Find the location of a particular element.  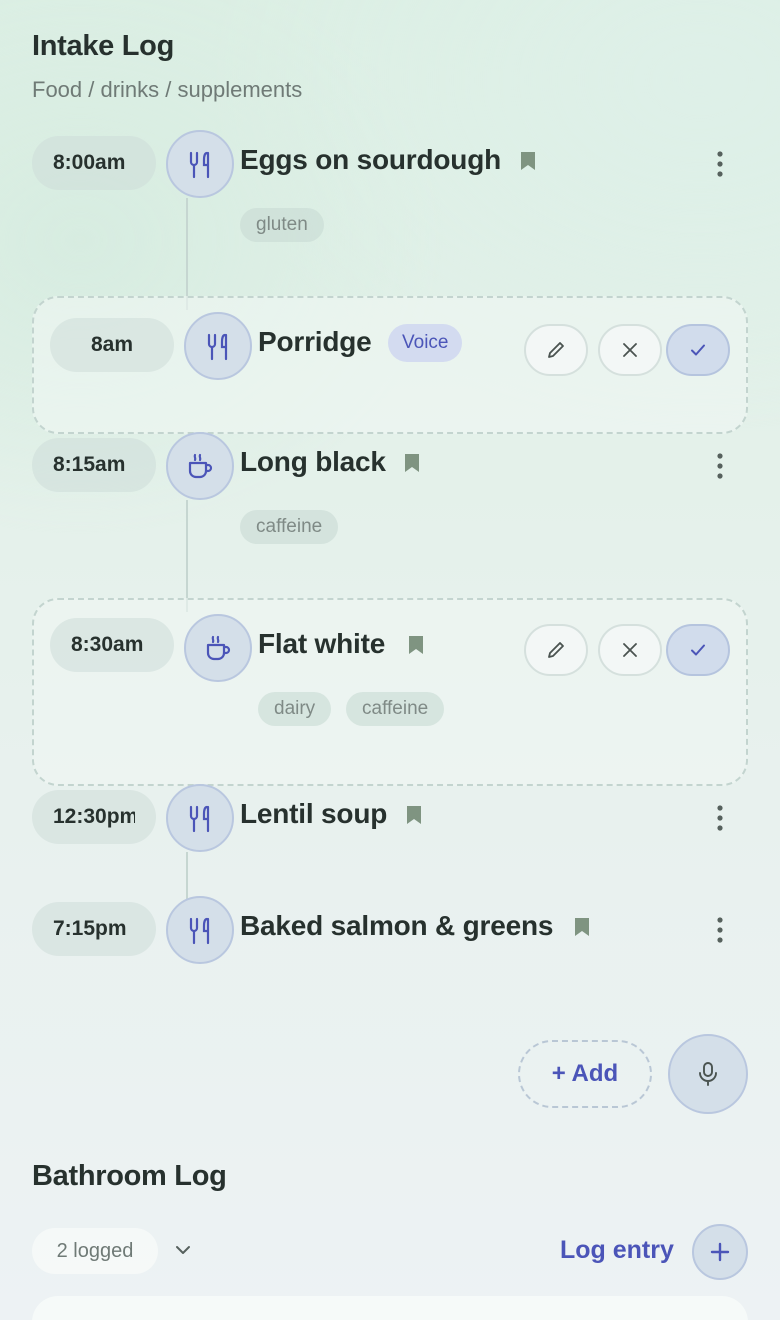

entry-time: 12:30pm is located at coordinates (94, 817).